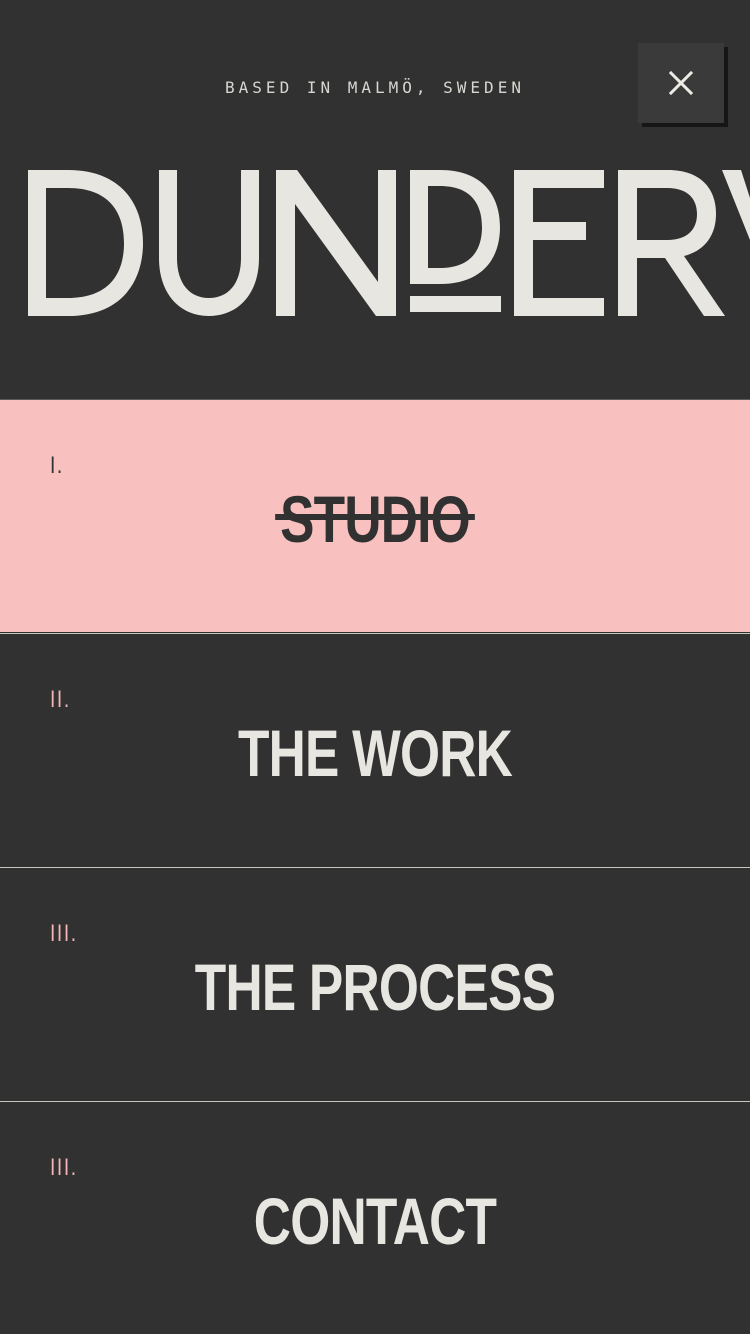  What do you see at coordinates (60, 699) in the screenshot?
I see `menu-item-numeral: II.` at bounding box center [60, 699].